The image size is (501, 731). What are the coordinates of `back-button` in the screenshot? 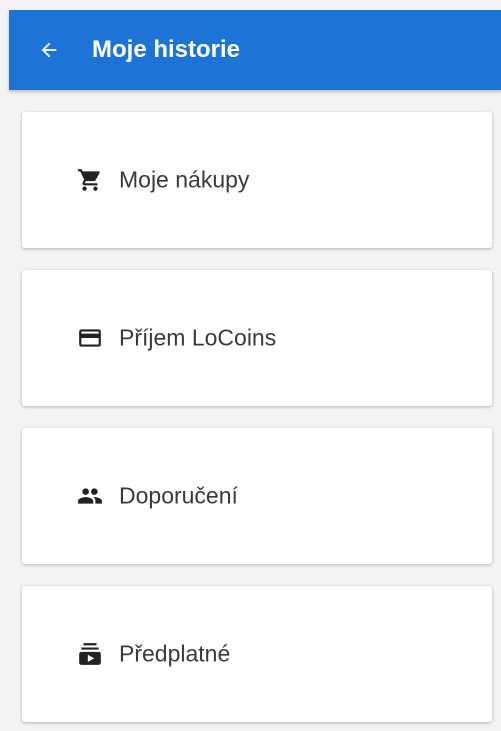 It's located at (49, 50).